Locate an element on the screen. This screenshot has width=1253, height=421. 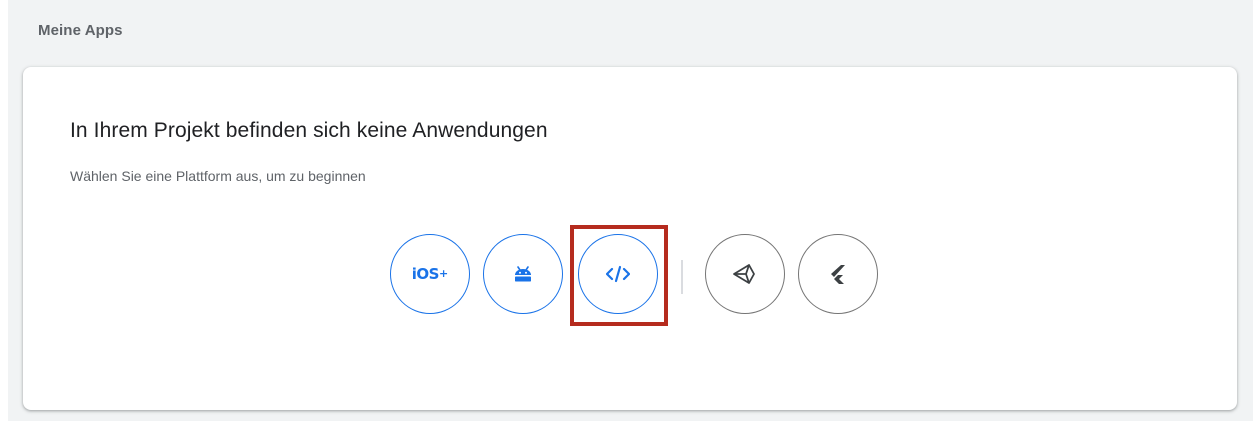
flutter-icon is located at coordinates (838, 274).